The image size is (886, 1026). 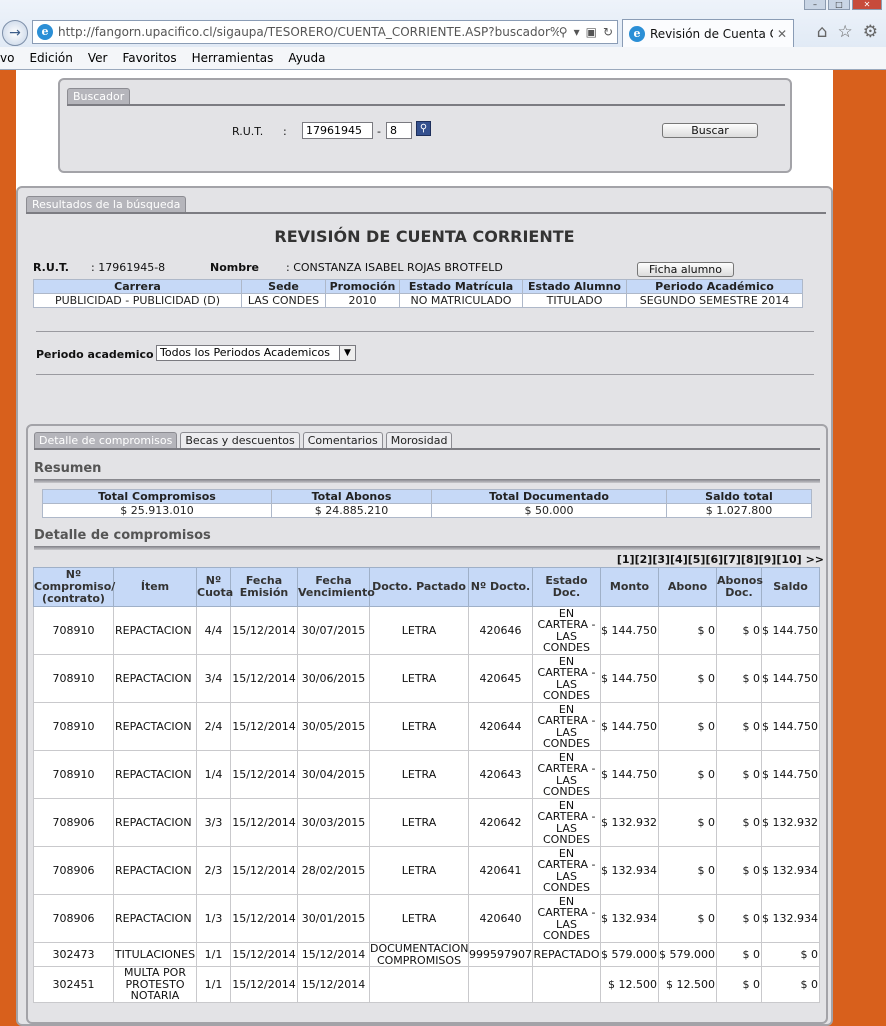 What do you see at coordinates (419, 440) in the screenshot?
I see `tab-morosidad: Morosidad` at bounding box center [419, 440].